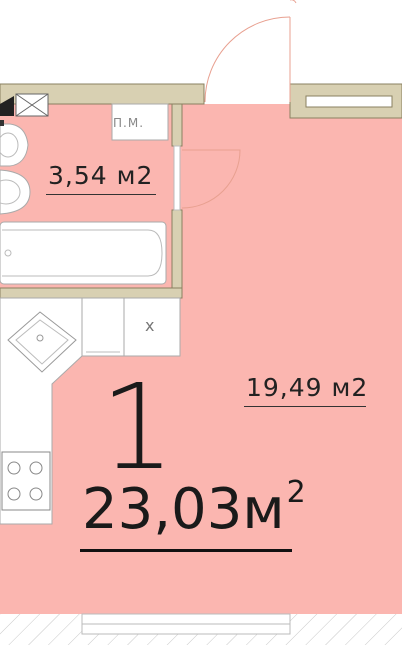 Image resolution: width=402 pixels, height=645 pixels. What do you see at coordinates (349, 101) in the screenshot?
I see `top-window` at bounding box center [349, 101].